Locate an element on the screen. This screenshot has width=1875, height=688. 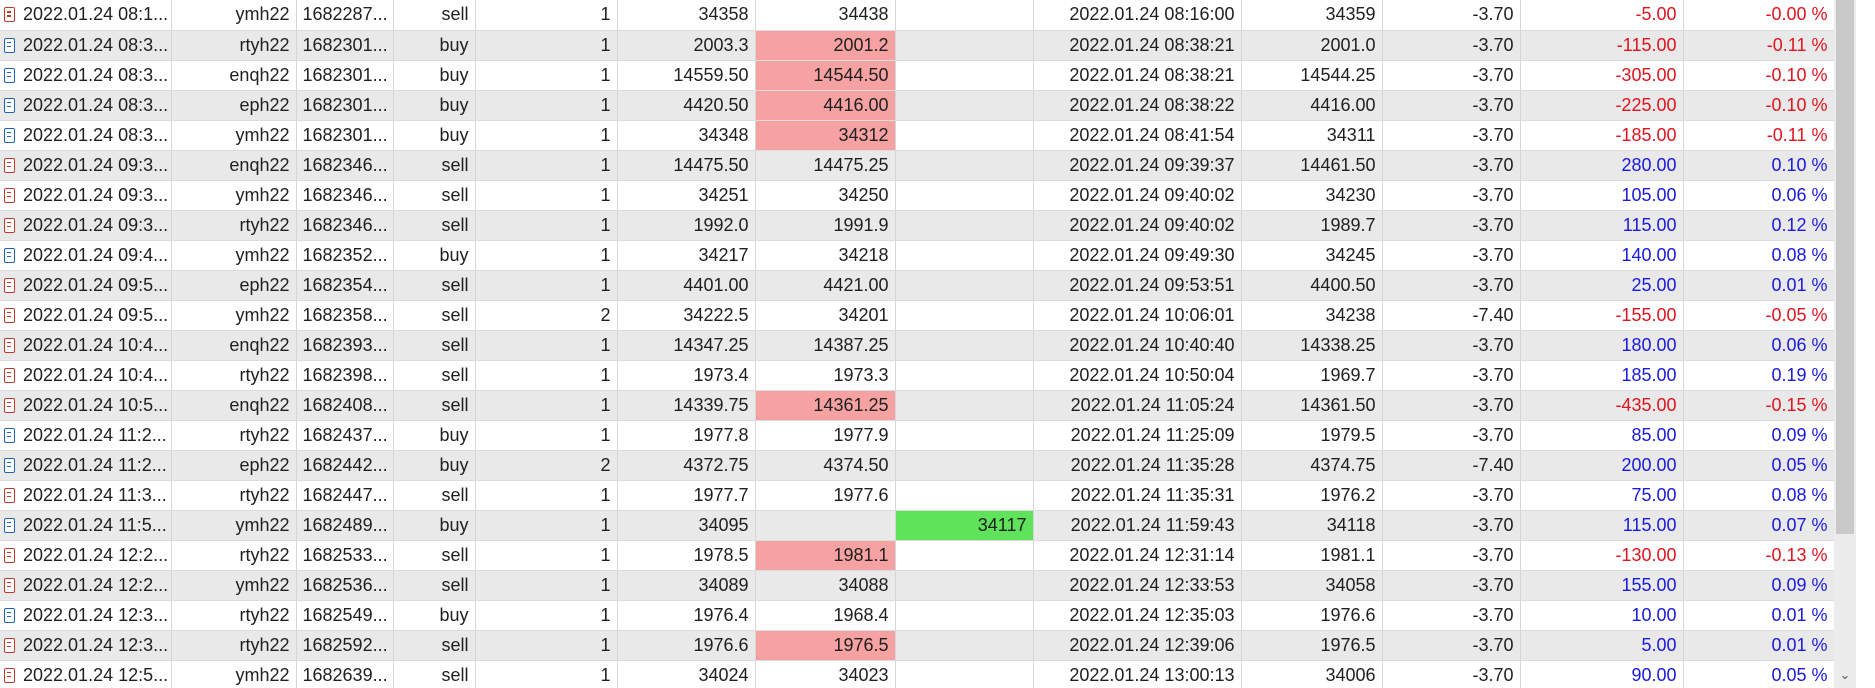
profit-cell: 280.00 is located at coordinates (1602, 165).